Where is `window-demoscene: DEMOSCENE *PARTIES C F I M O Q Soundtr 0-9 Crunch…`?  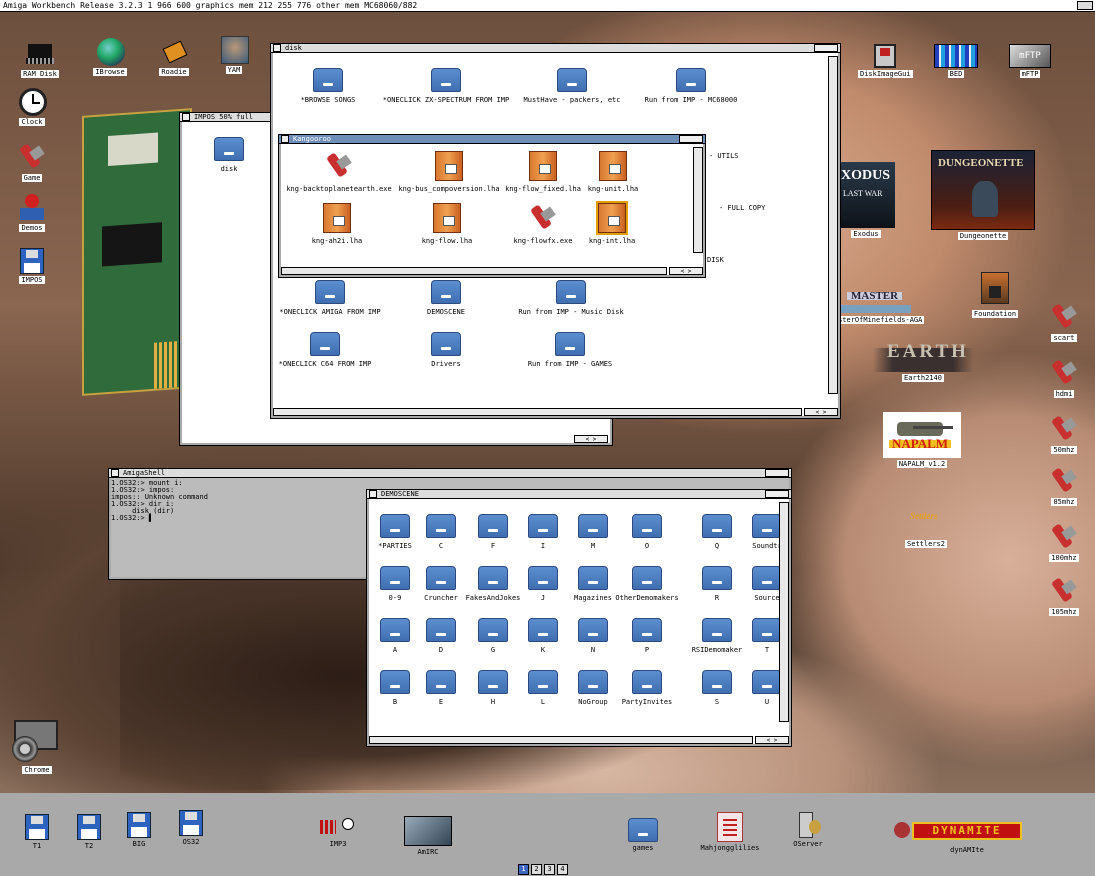
window-demoscene: DEMOSCENE *PARTIES C F I M O Q Soundtr 0-9 Crunch… is located at coordinates (579, 618).